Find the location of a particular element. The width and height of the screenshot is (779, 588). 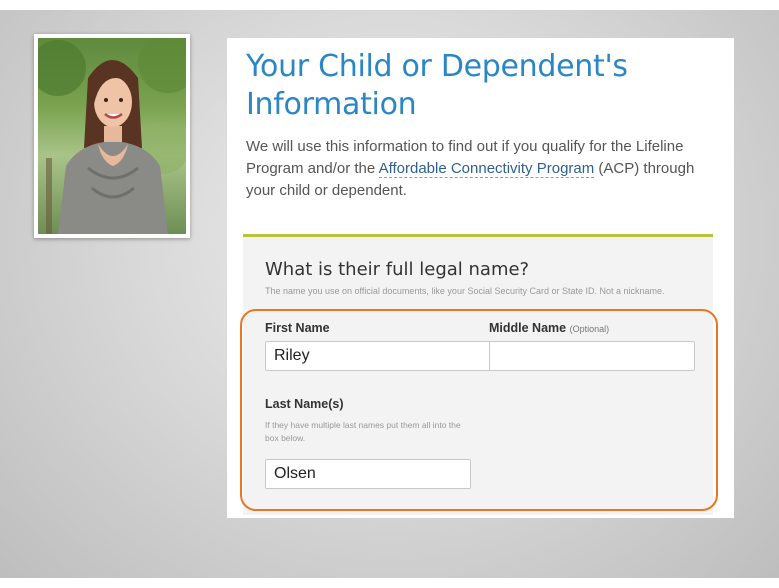

acp-link: Affordable Connectivity Program is located at coordinates (486, 169).